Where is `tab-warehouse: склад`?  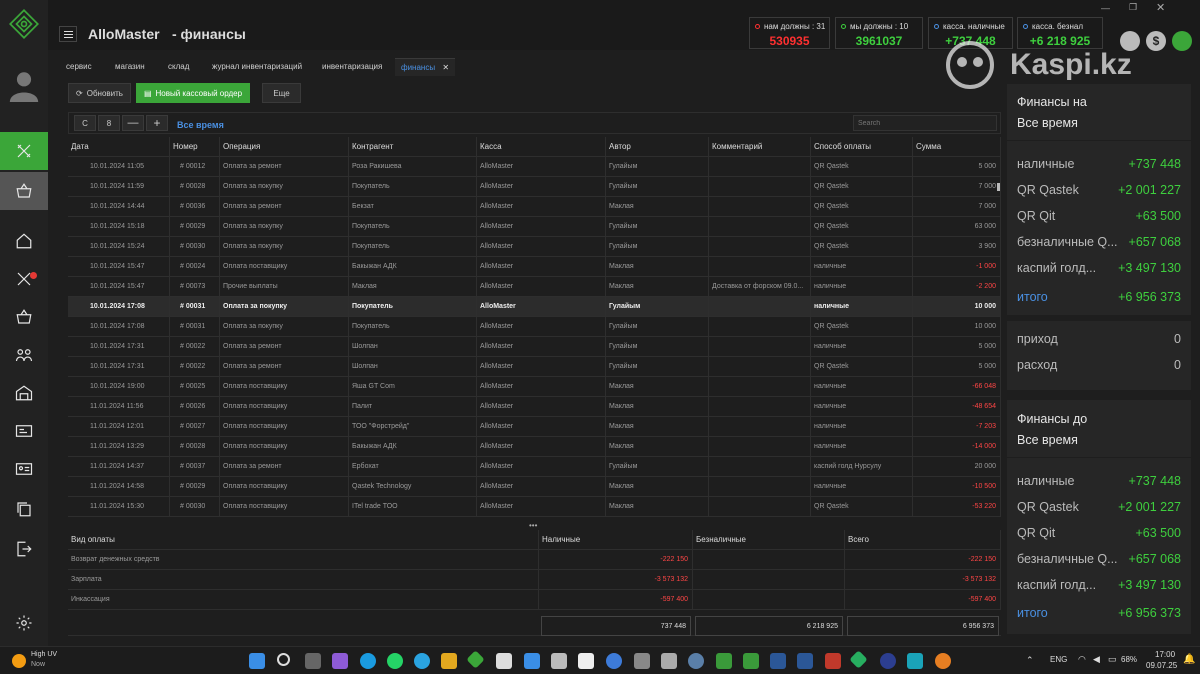 tab-warehouse: склад is located at coordinates (178, 66).